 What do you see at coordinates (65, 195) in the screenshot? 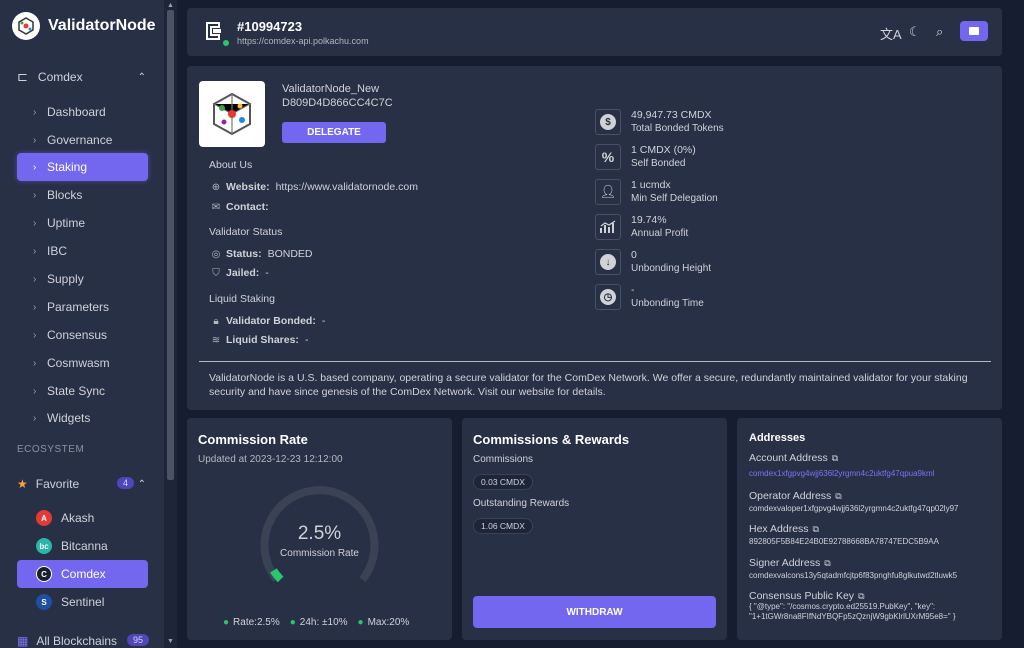
I see `sidebar-item-label: Blocks` at bounding box center [65, 195].